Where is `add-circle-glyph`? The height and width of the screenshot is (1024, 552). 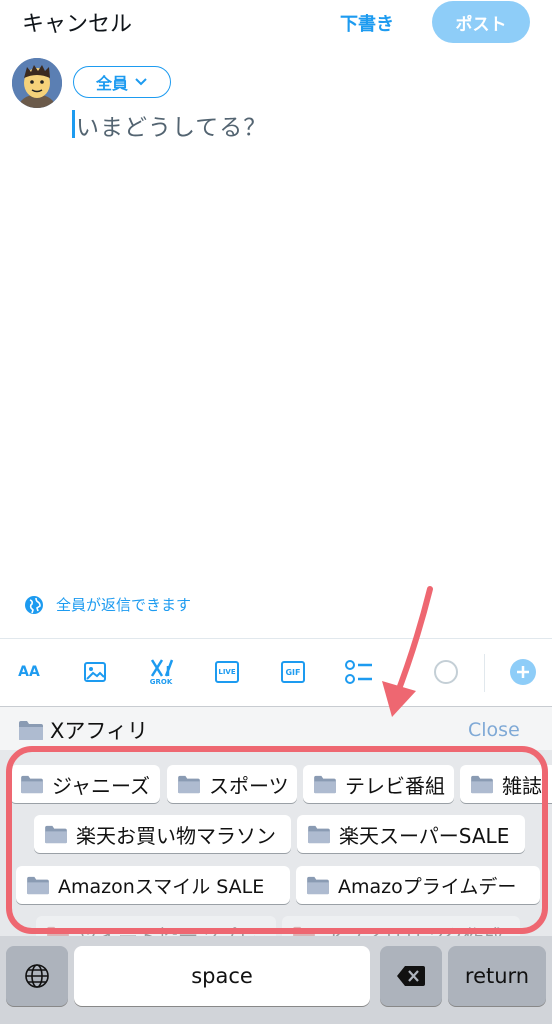
add-circle-glyph is located at coordinates (523, 672).